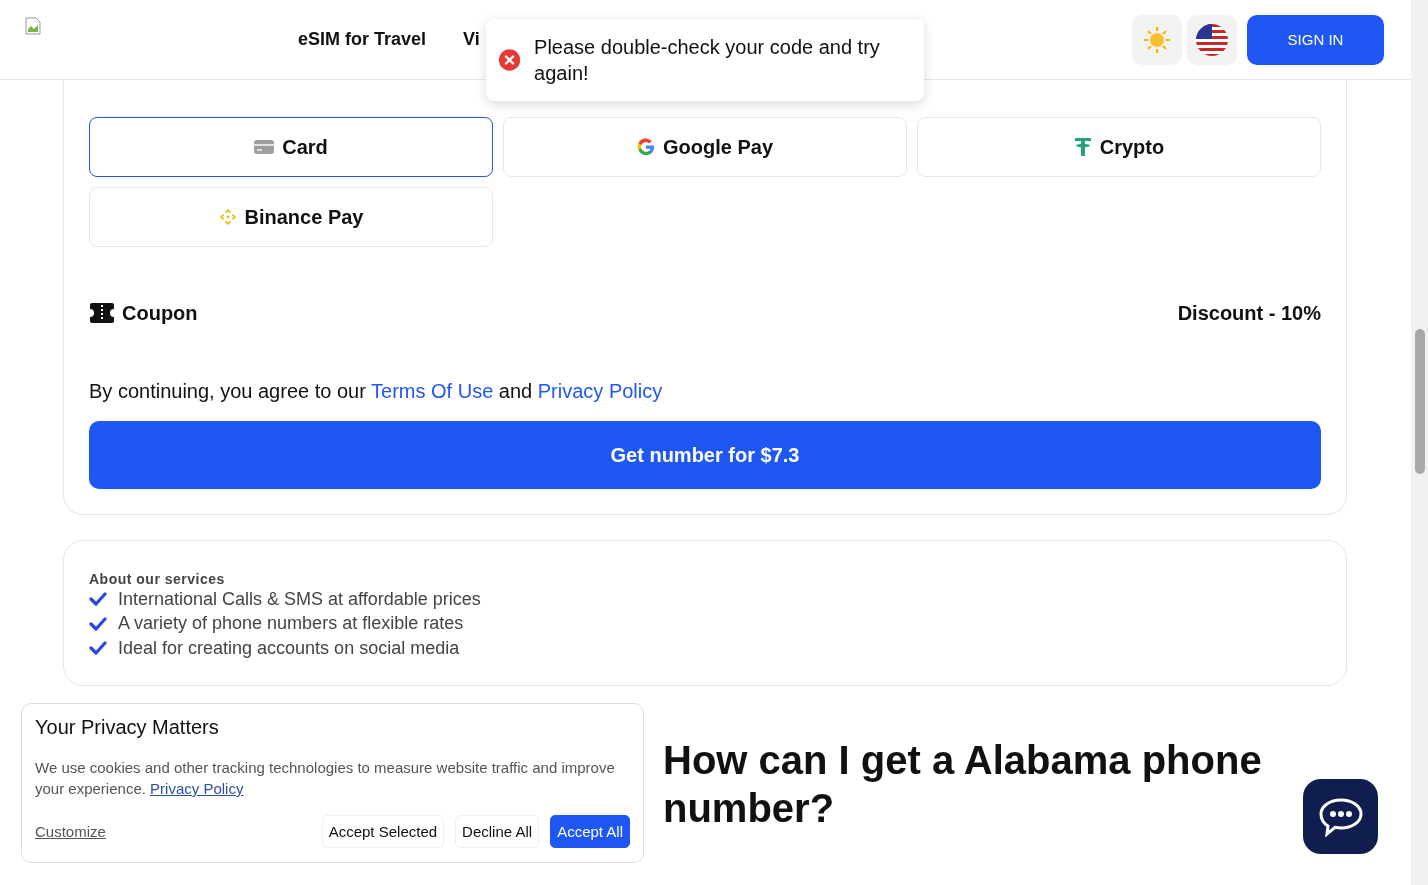 The width and height of the screenshot is (1428, 885). I want to click on google-icon, so click(646, 147).